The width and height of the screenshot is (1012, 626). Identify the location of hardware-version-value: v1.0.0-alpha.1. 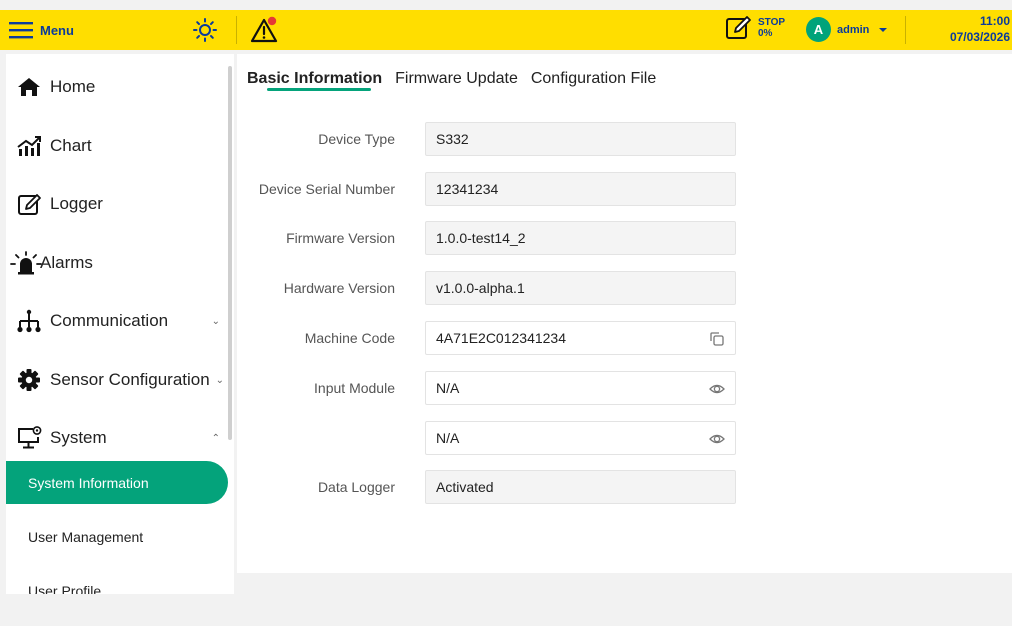
(580, 288).